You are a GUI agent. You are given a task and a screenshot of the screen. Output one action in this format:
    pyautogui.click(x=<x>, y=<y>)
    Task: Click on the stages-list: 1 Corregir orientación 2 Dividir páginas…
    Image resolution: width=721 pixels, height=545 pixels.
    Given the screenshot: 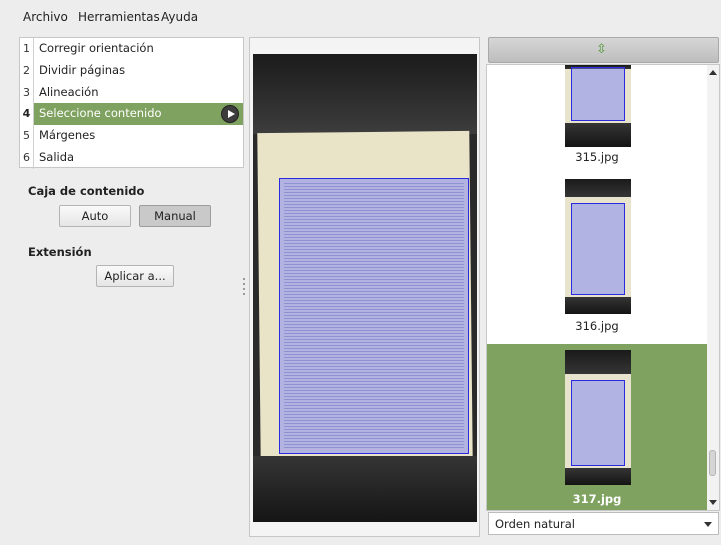 What is the action you would take?
    pyautogui.click(x=131, y=103)
    